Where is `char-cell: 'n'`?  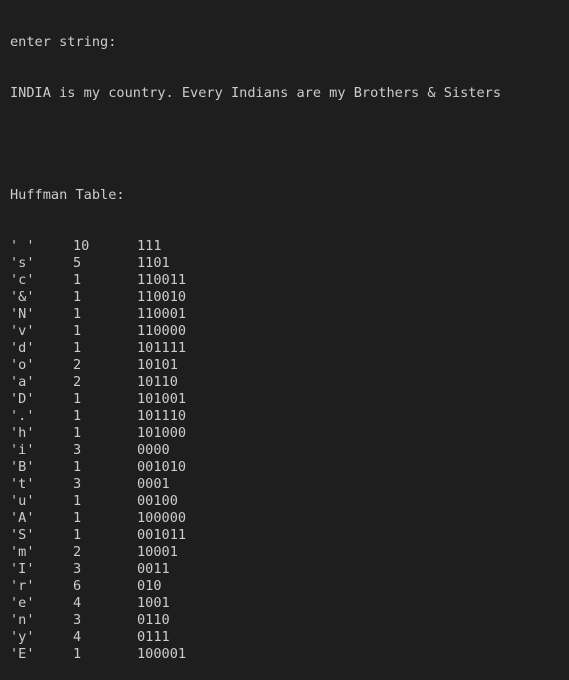 char-cell: 'n' is located at coordinates (22, 620).